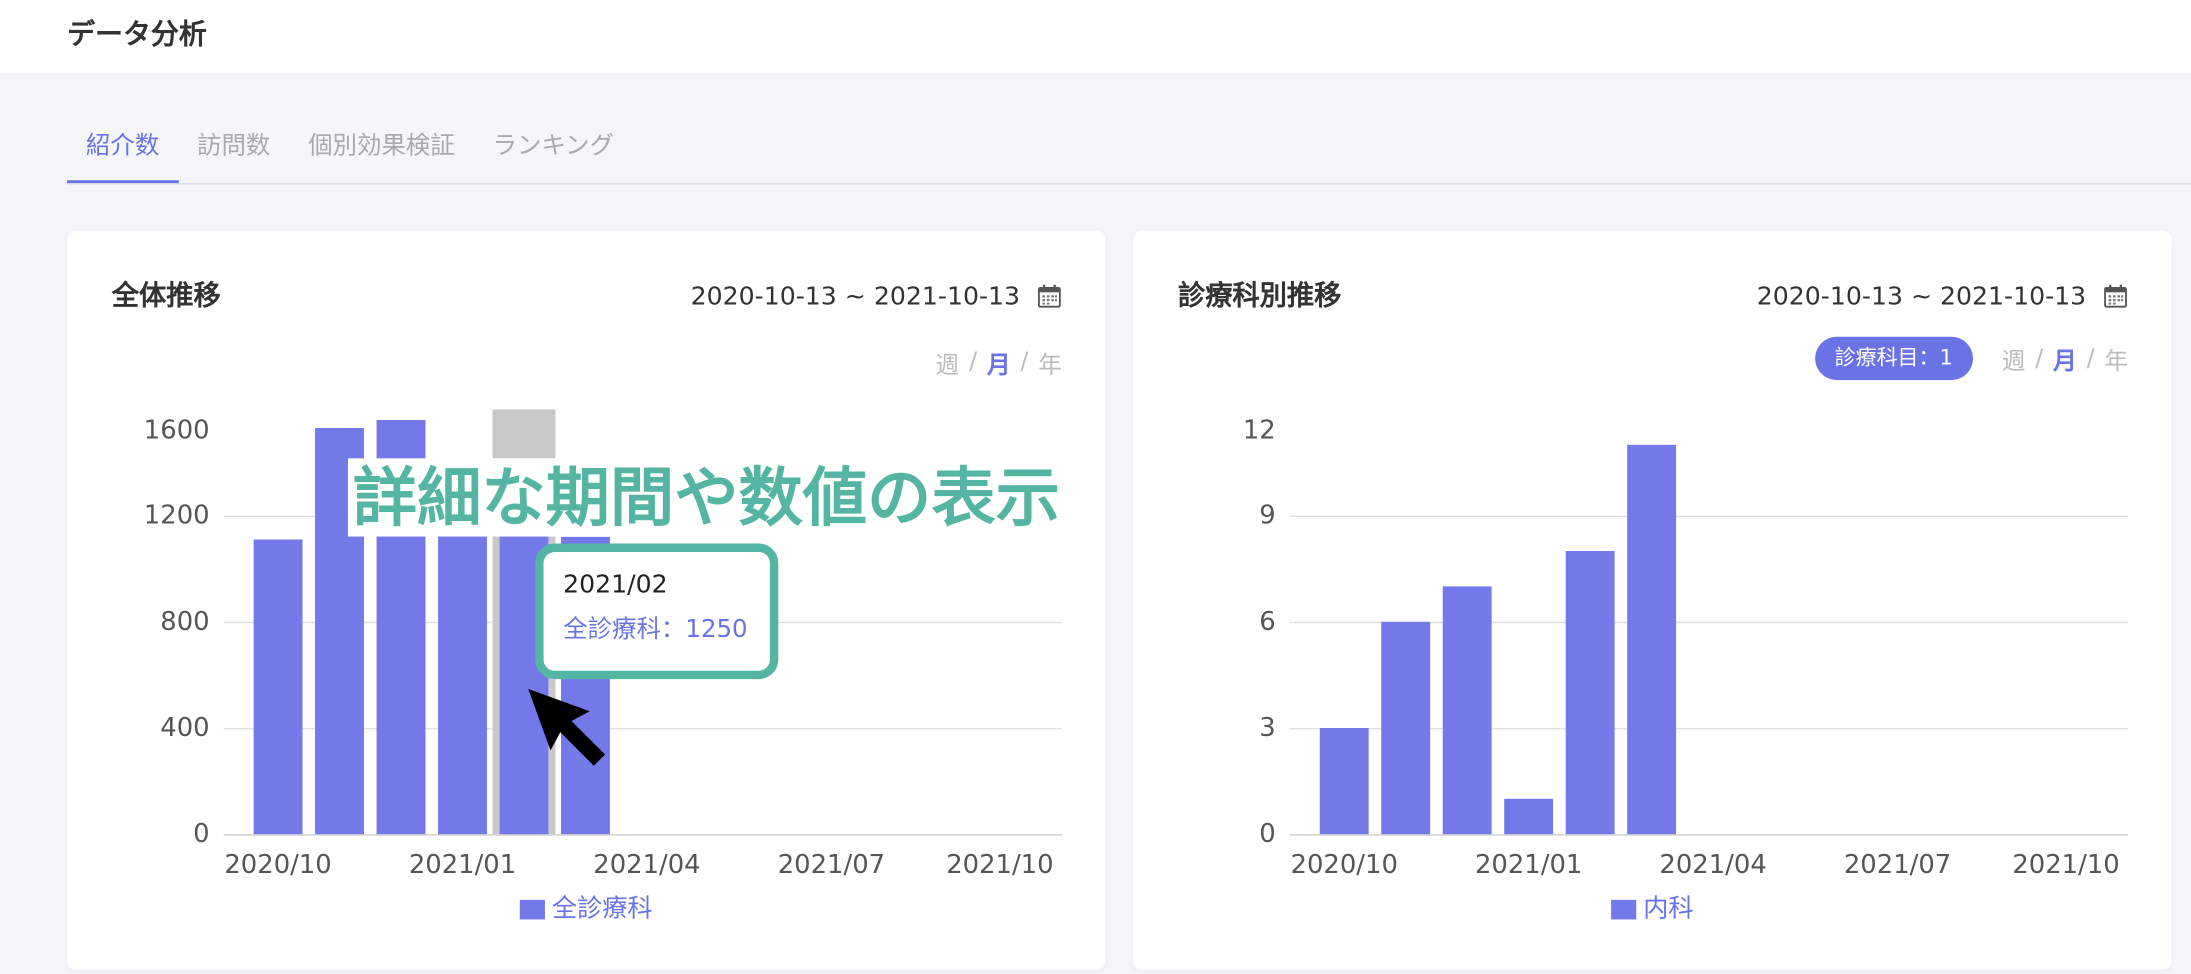  What do you see at coordinates (553, 151) in the screenshot?
I see `tab-ranking: ランキング` at bounding box center [553, 151].